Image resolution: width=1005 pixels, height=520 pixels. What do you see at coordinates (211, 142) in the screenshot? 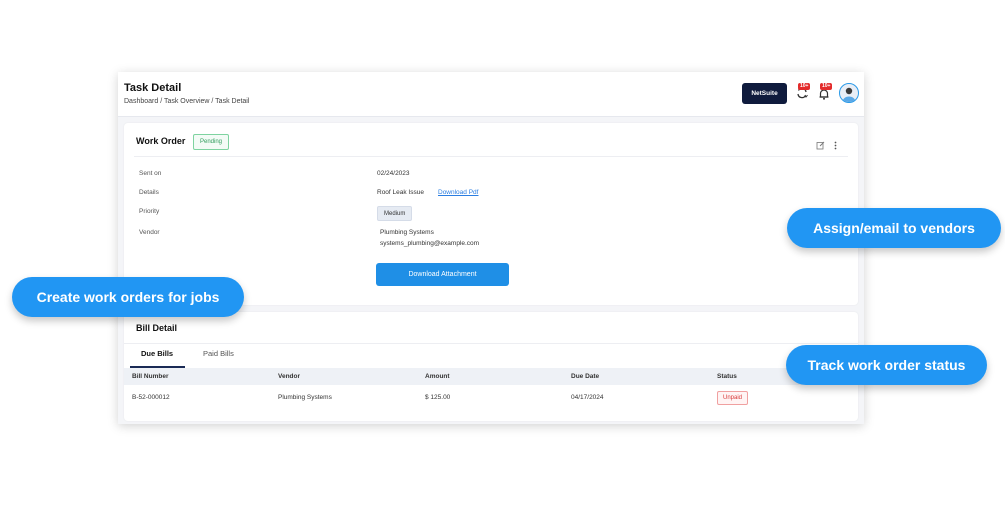
I see `status-badge: Pending` at bounding box center [211, 142].